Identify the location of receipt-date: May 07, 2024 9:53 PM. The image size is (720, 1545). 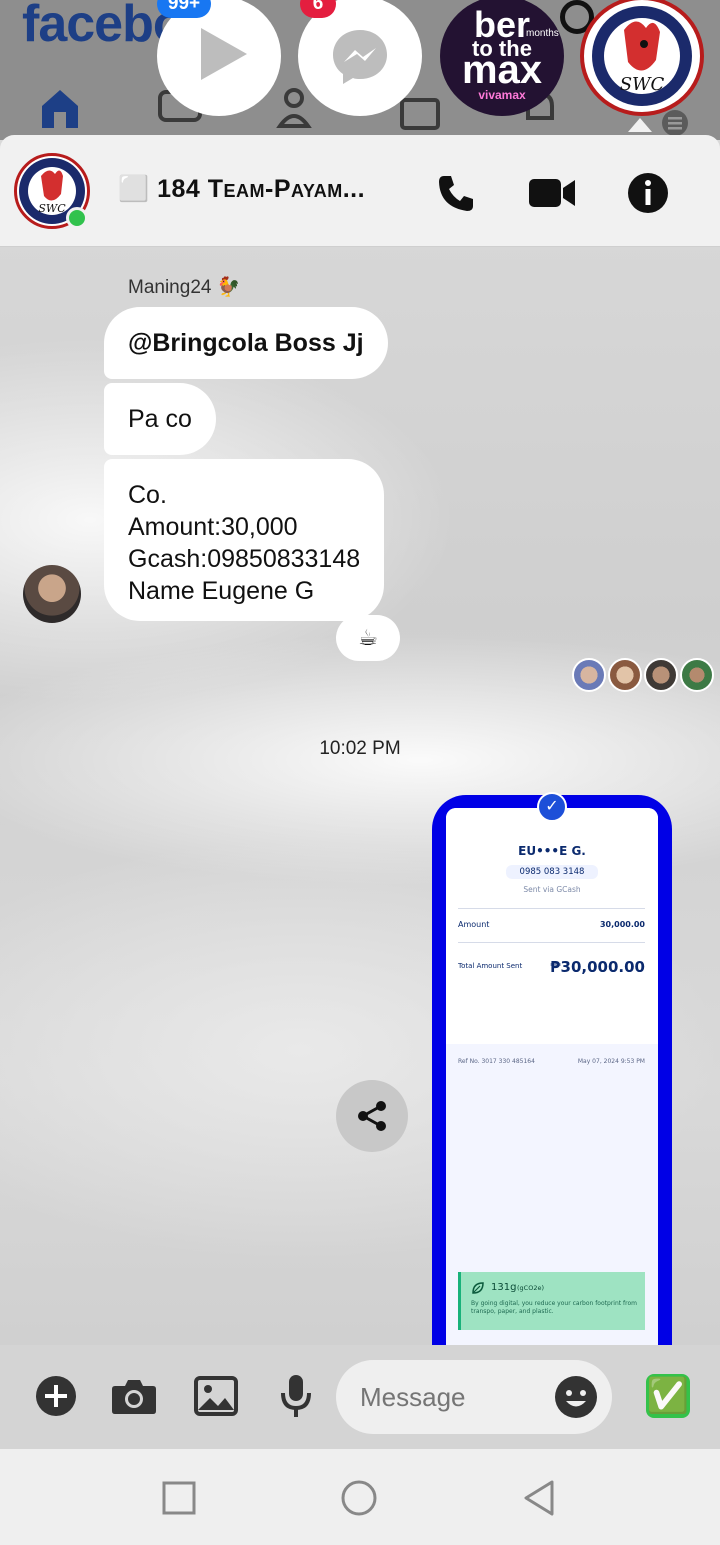
(611, 1061).